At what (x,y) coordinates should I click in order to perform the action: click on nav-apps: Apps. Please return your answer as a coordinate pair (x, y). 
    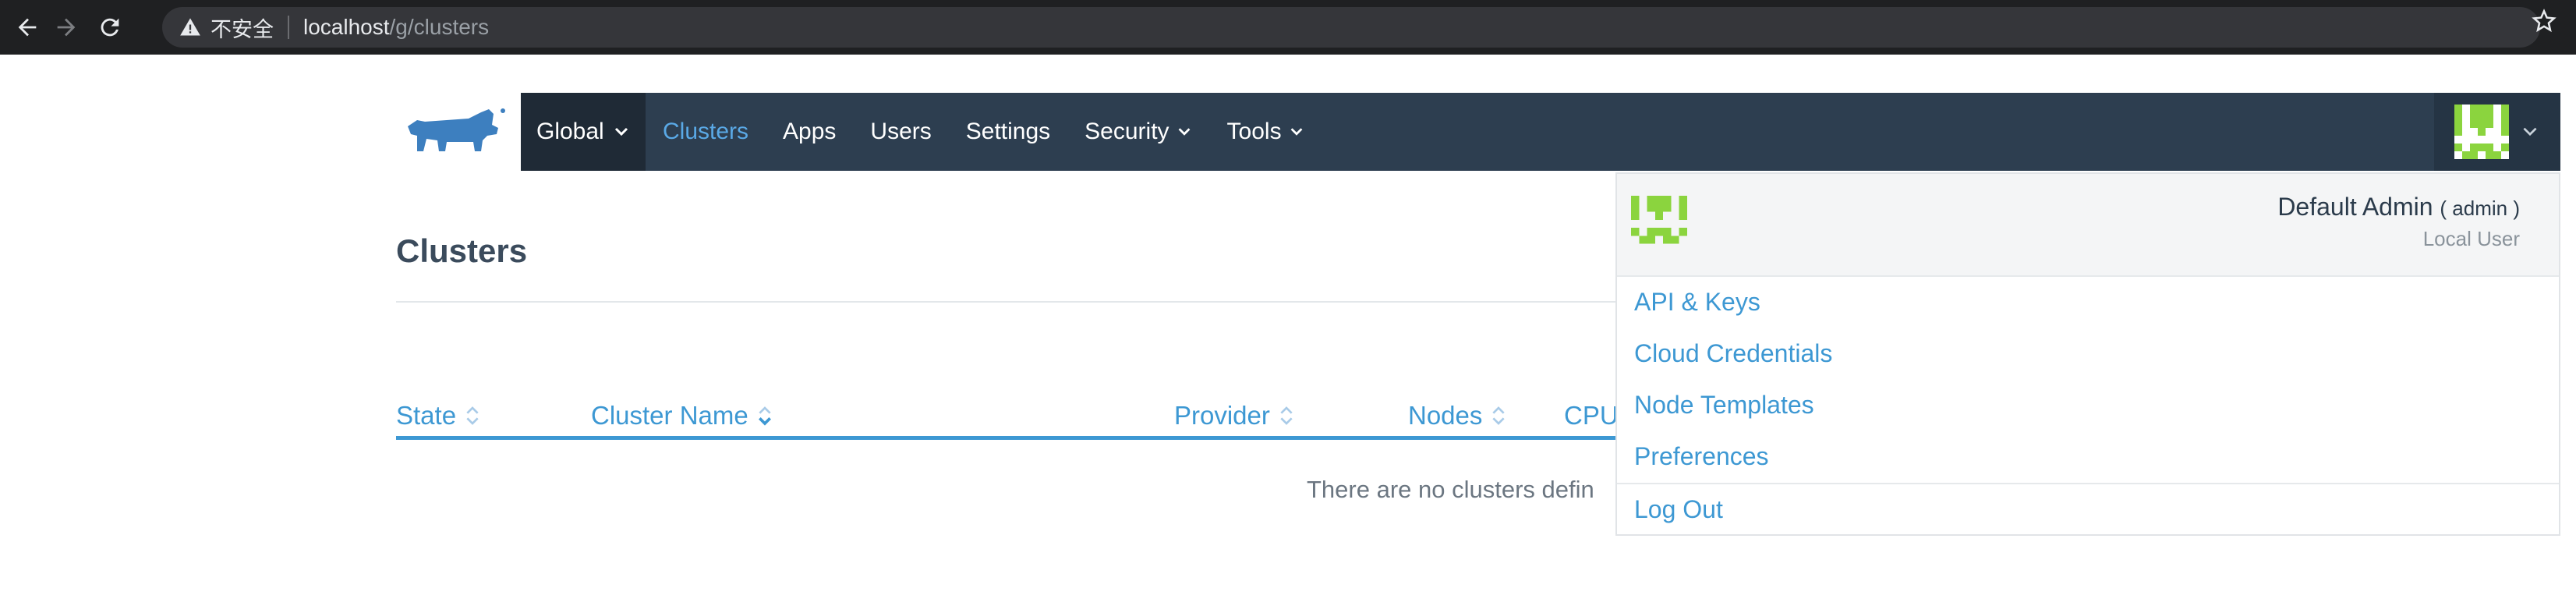
    Looking at the image, I should click on (809, 132).